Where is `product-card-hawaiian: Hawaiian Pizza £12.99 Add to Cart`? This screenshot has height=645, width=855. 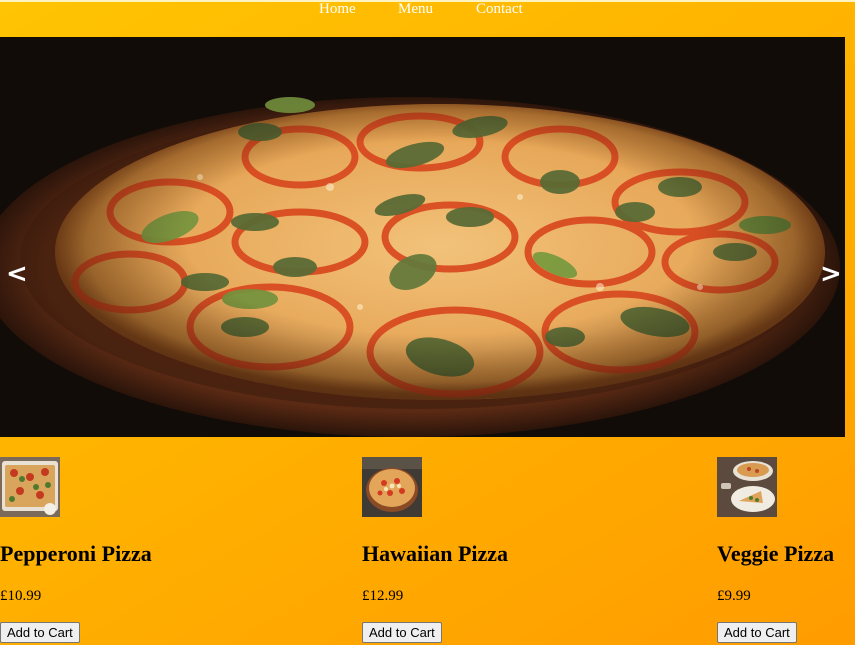
product-card-hawaiian: Hawaiian Pizza £12.99 Add to Cart is located at coordinates (435, 550).